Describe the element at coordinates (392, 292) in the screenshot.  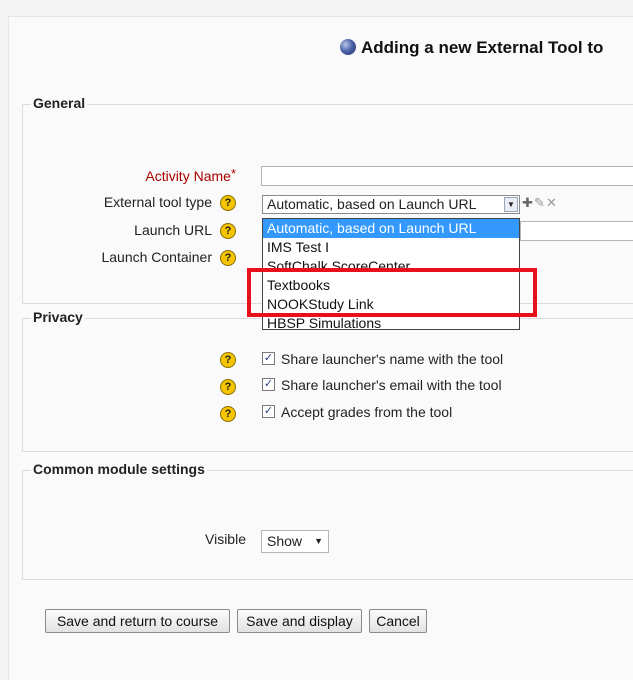
I see `highlight-box` at that location.